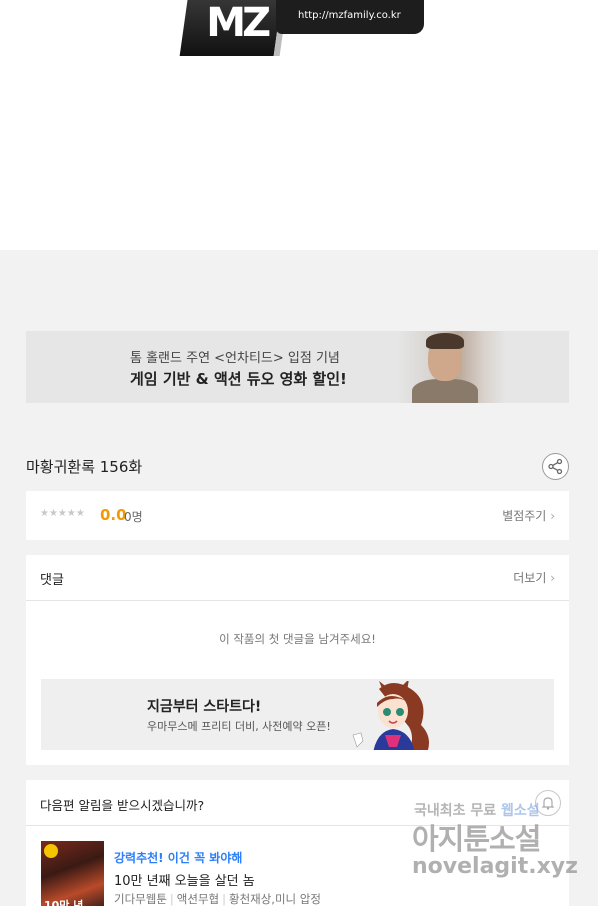 The width and height of the screenshot is (598, 906). I want to click on ad-actor-photo, so click(452, 367).